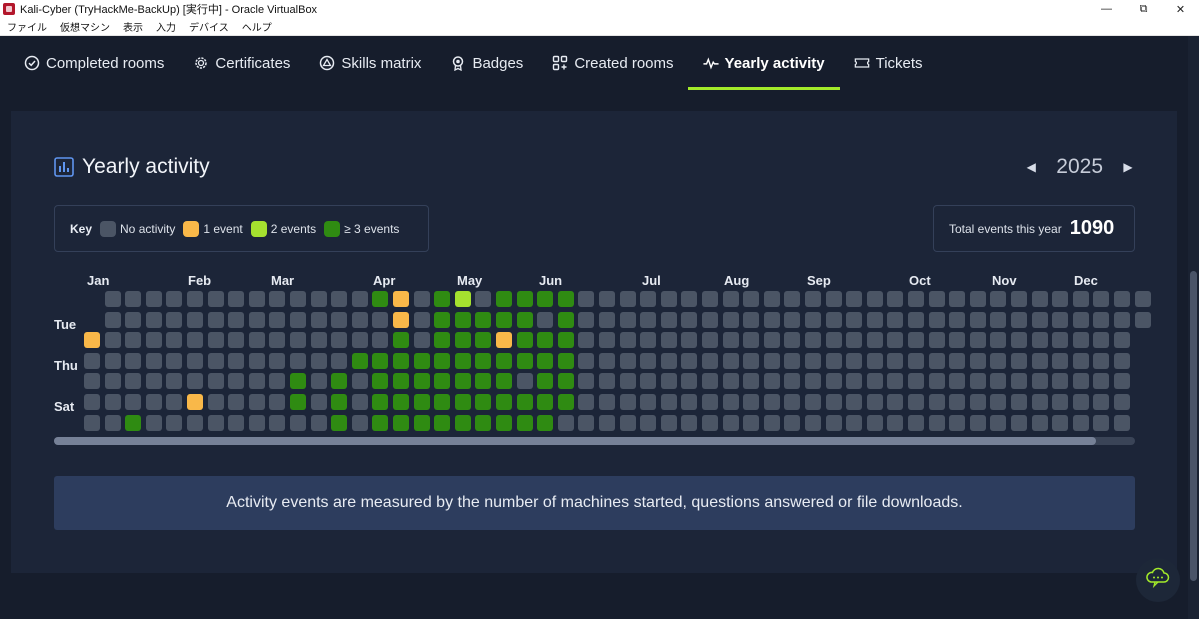 The image size is (1199, 619). I want to click on menu-file: ファイル, so click(27, 26).